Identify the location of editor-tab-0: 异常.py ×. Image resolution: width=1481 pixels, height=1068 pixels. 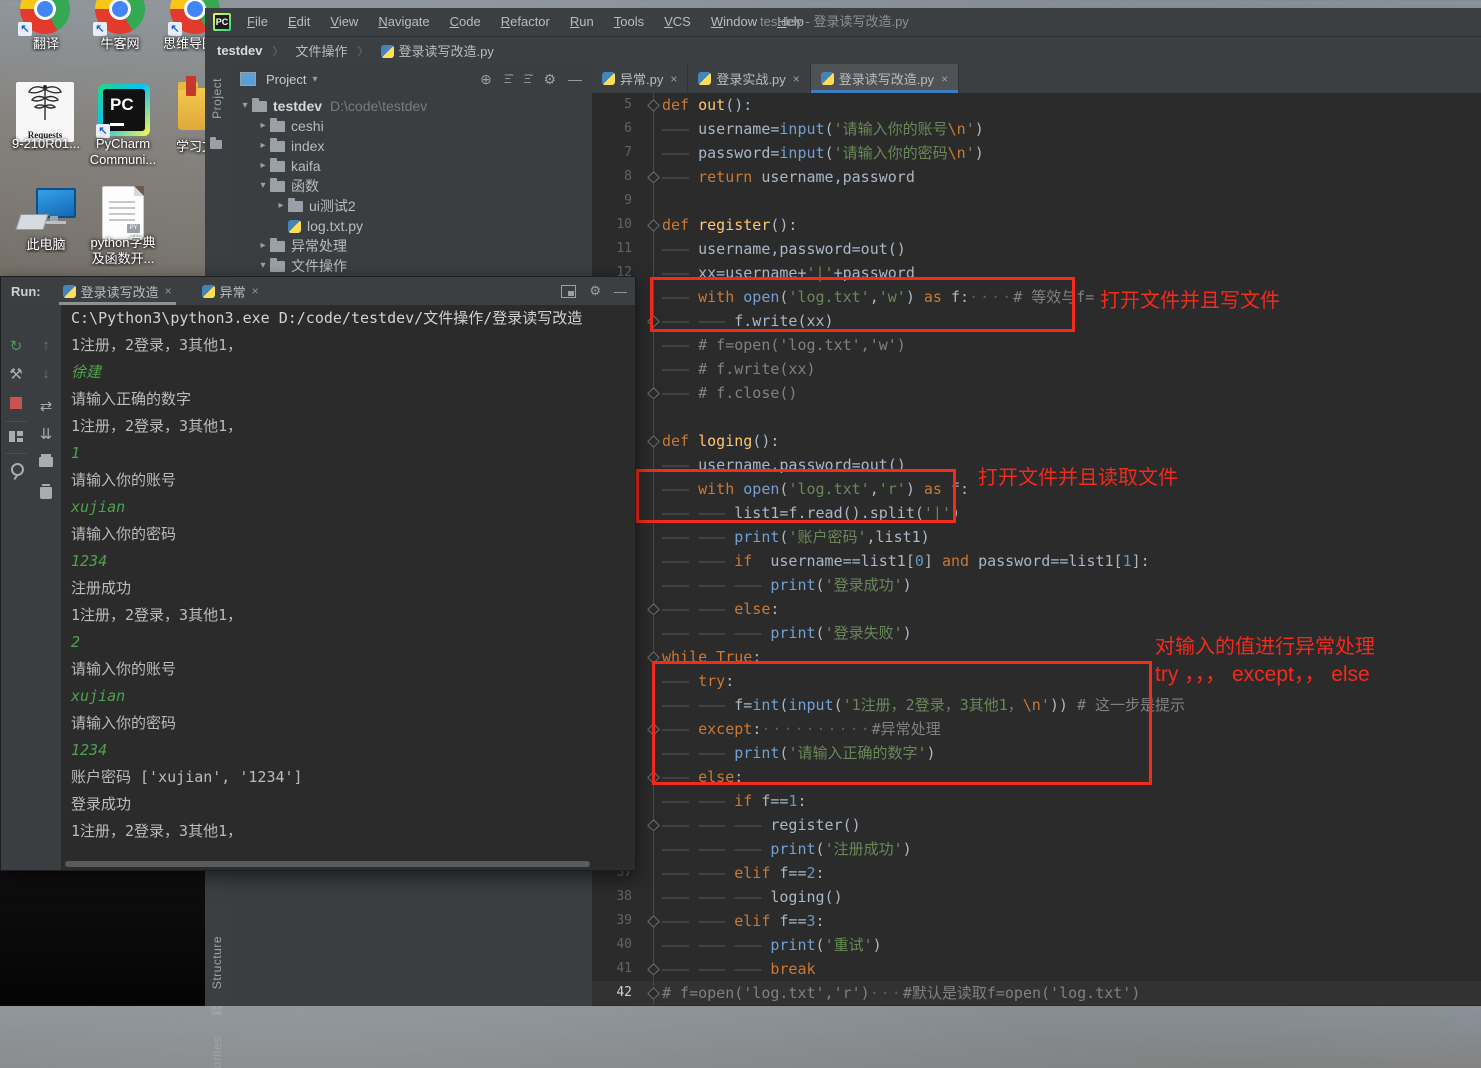
(640, 78).